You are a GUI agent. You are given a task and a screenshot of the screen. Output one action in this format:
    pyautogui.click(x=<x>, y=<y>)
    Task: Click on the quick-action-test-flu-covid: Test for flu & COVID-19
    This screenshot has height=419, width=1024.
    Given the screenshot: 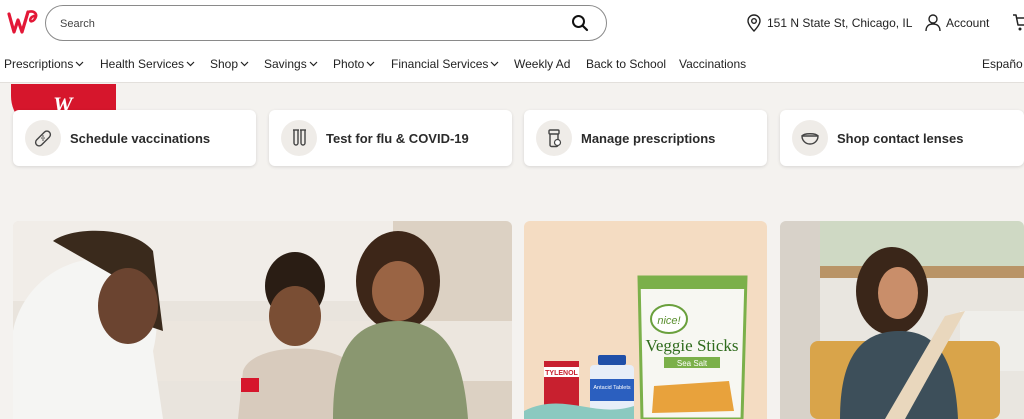 What is the action you would take?
    pyautogui.click(x=390, y=138)
    